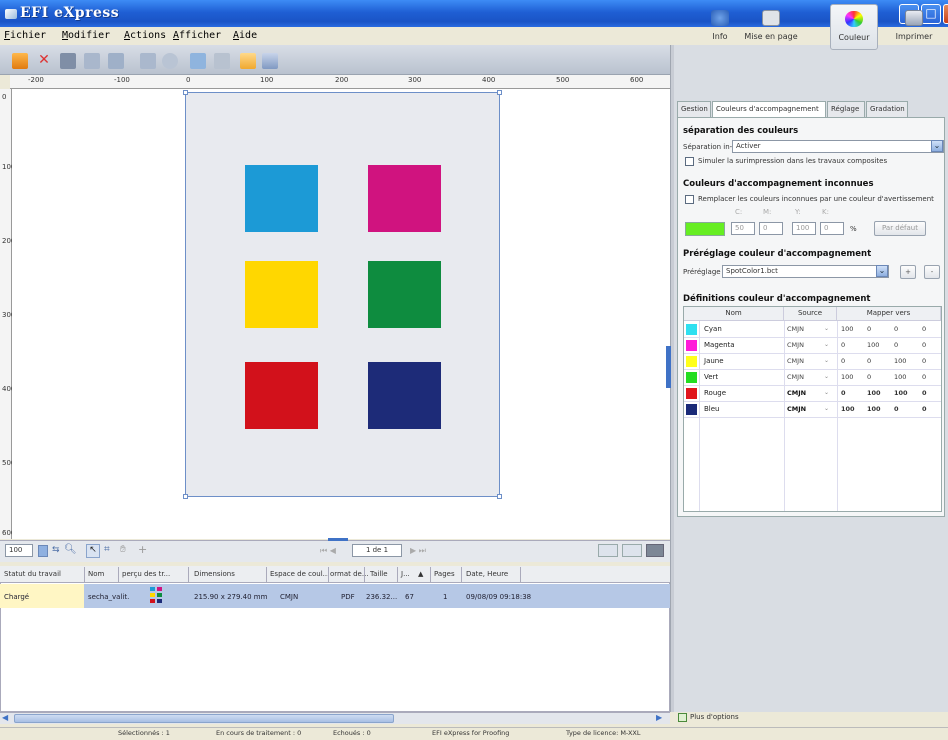 The height and width of the screenshot is (740, 948). What do you see at coordinates (245, 35) in the screenshot?
I see `menu-aide: Aide` at bounding box center [245, 35].